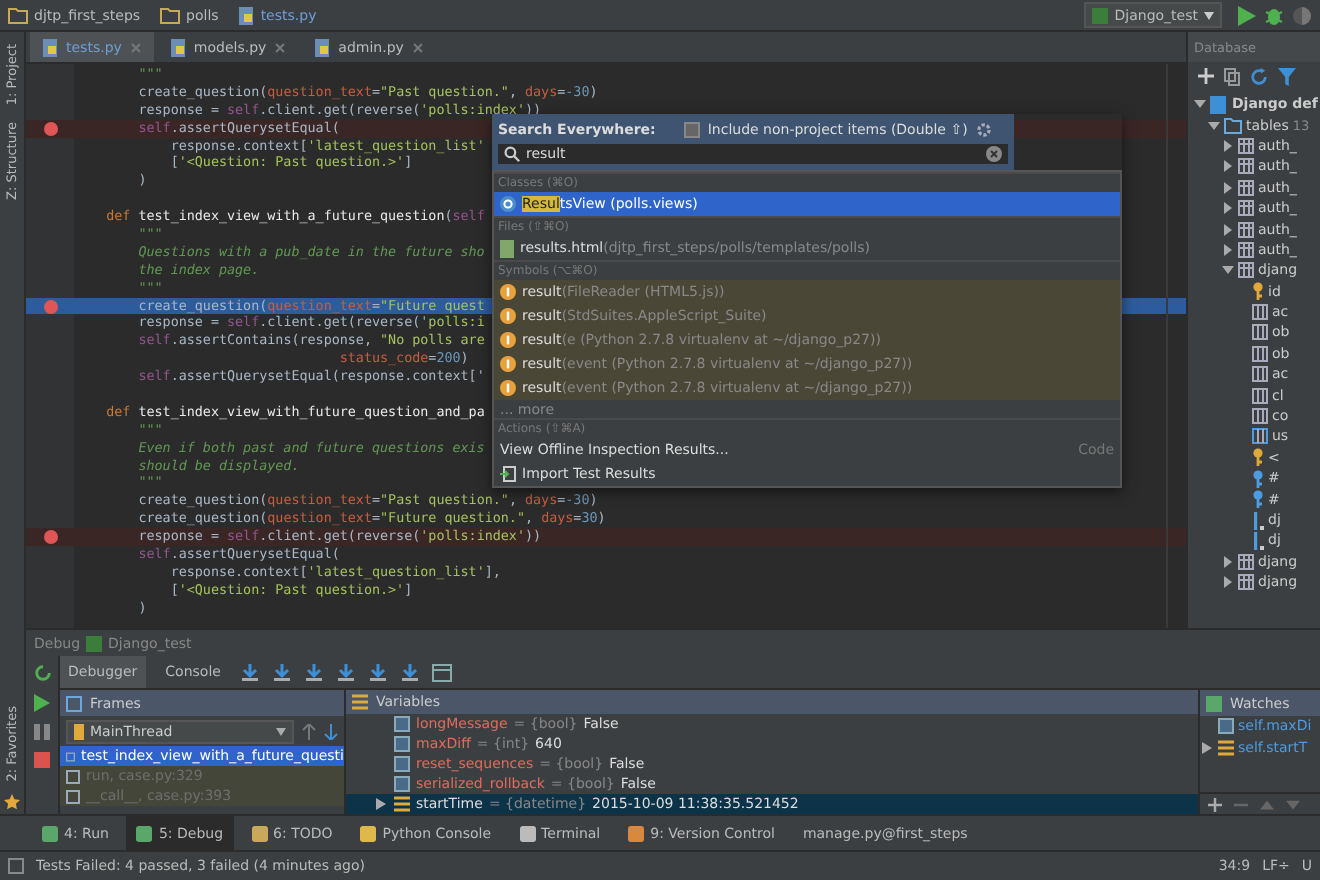  I want to click on search-icon, so click(512, 154).